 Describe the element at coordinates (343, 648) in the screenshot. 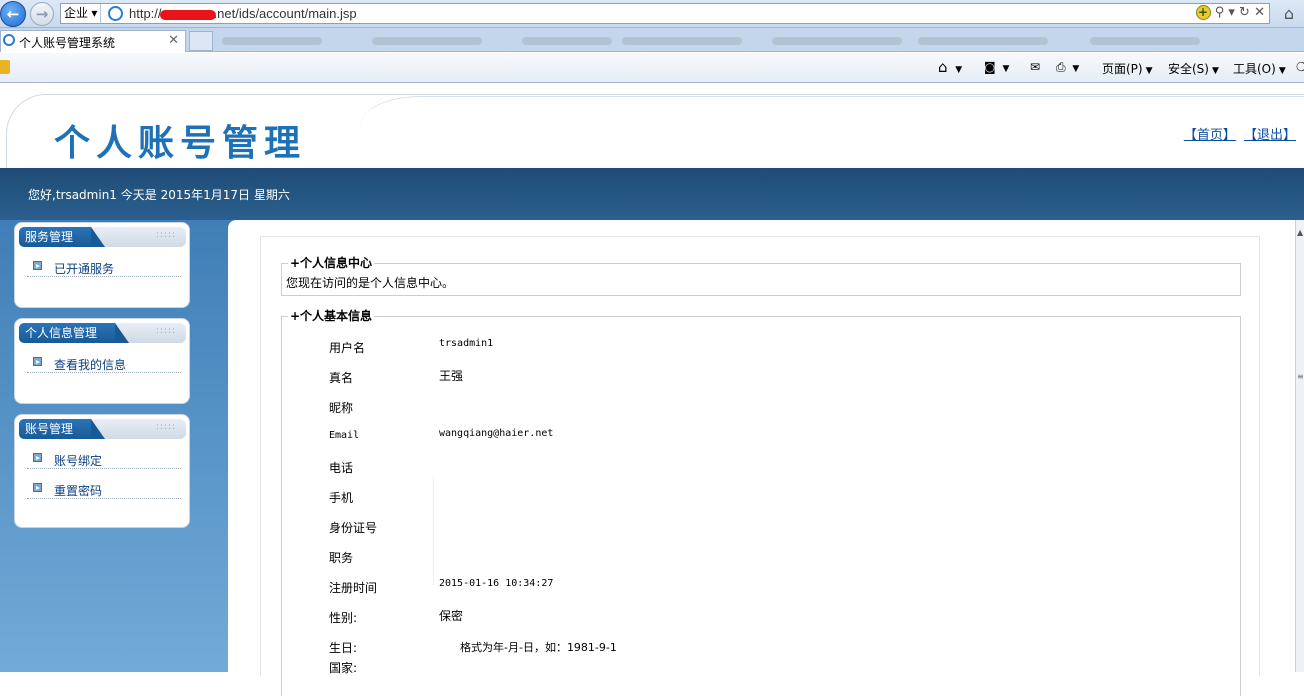

I see `field-label-birthday: 生日:` at that location.